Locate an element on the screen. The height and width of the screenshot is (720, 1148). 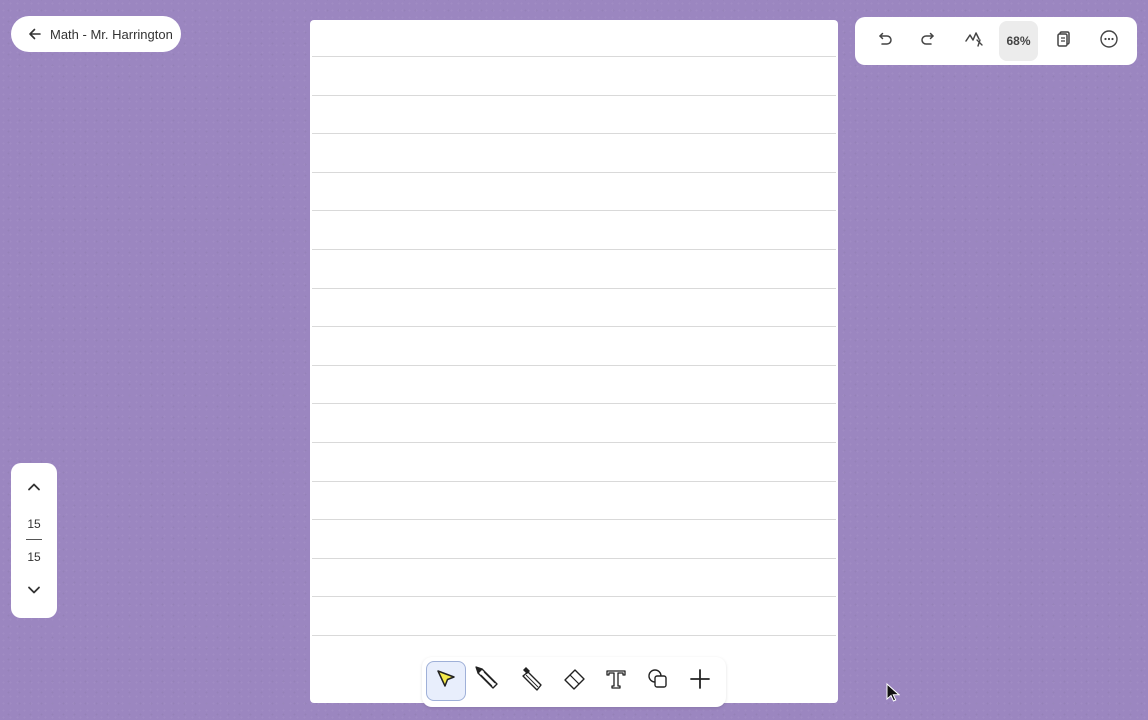
plus-icon is located at coordinates (700, 681).